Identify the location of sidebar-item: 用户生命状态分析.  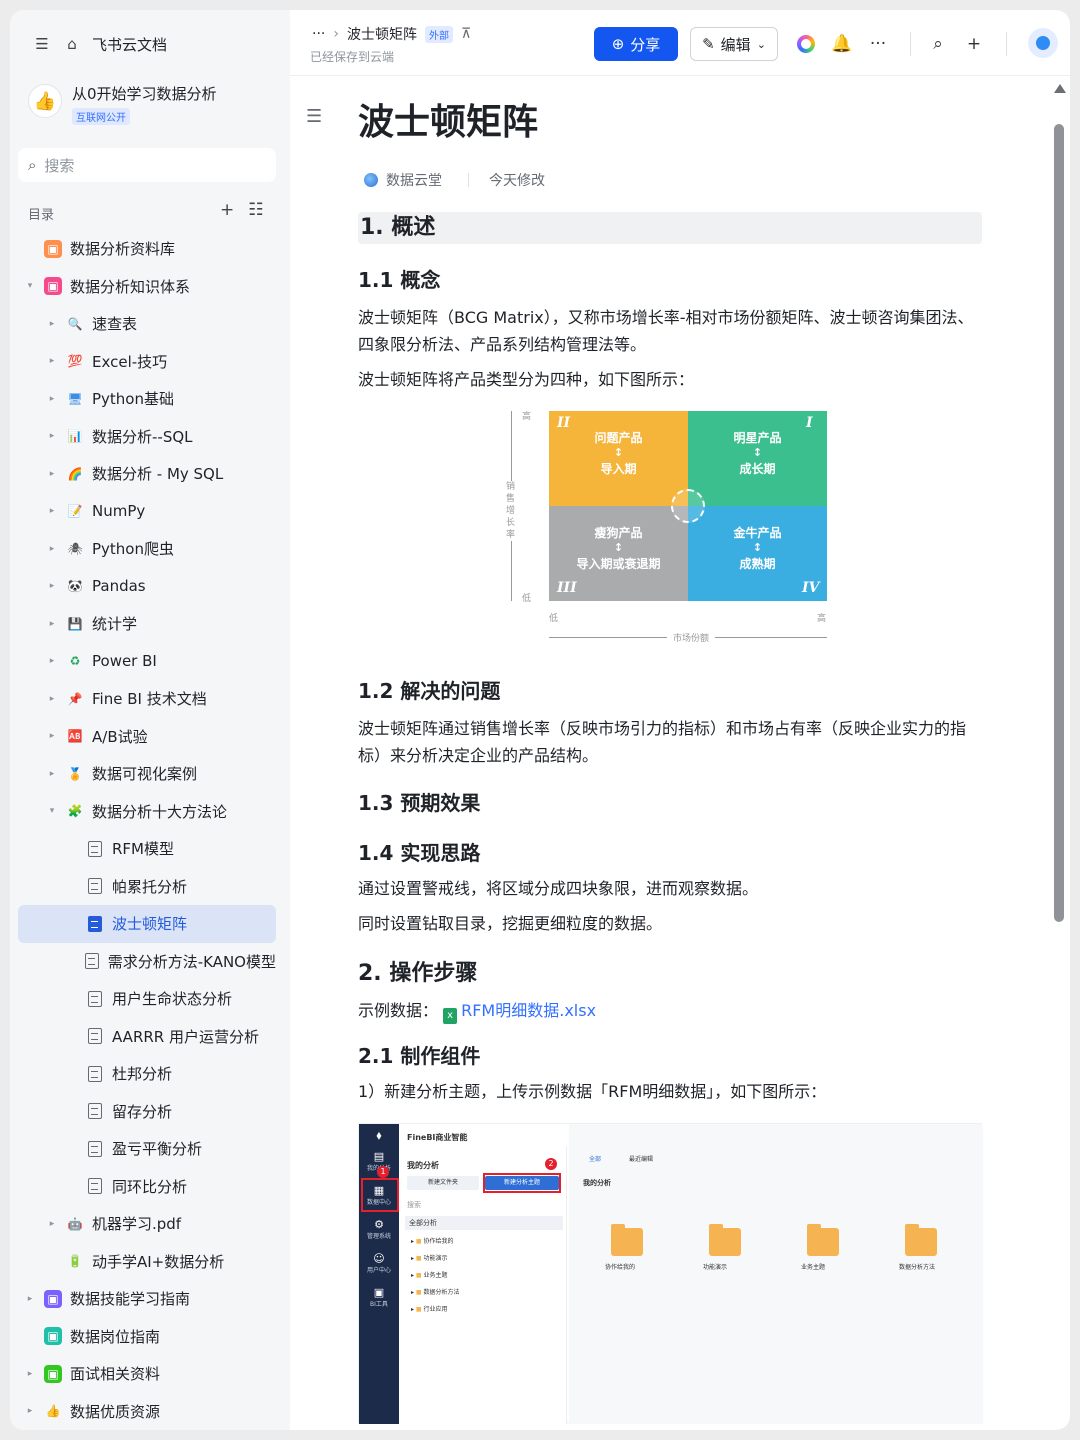
(147, 999).